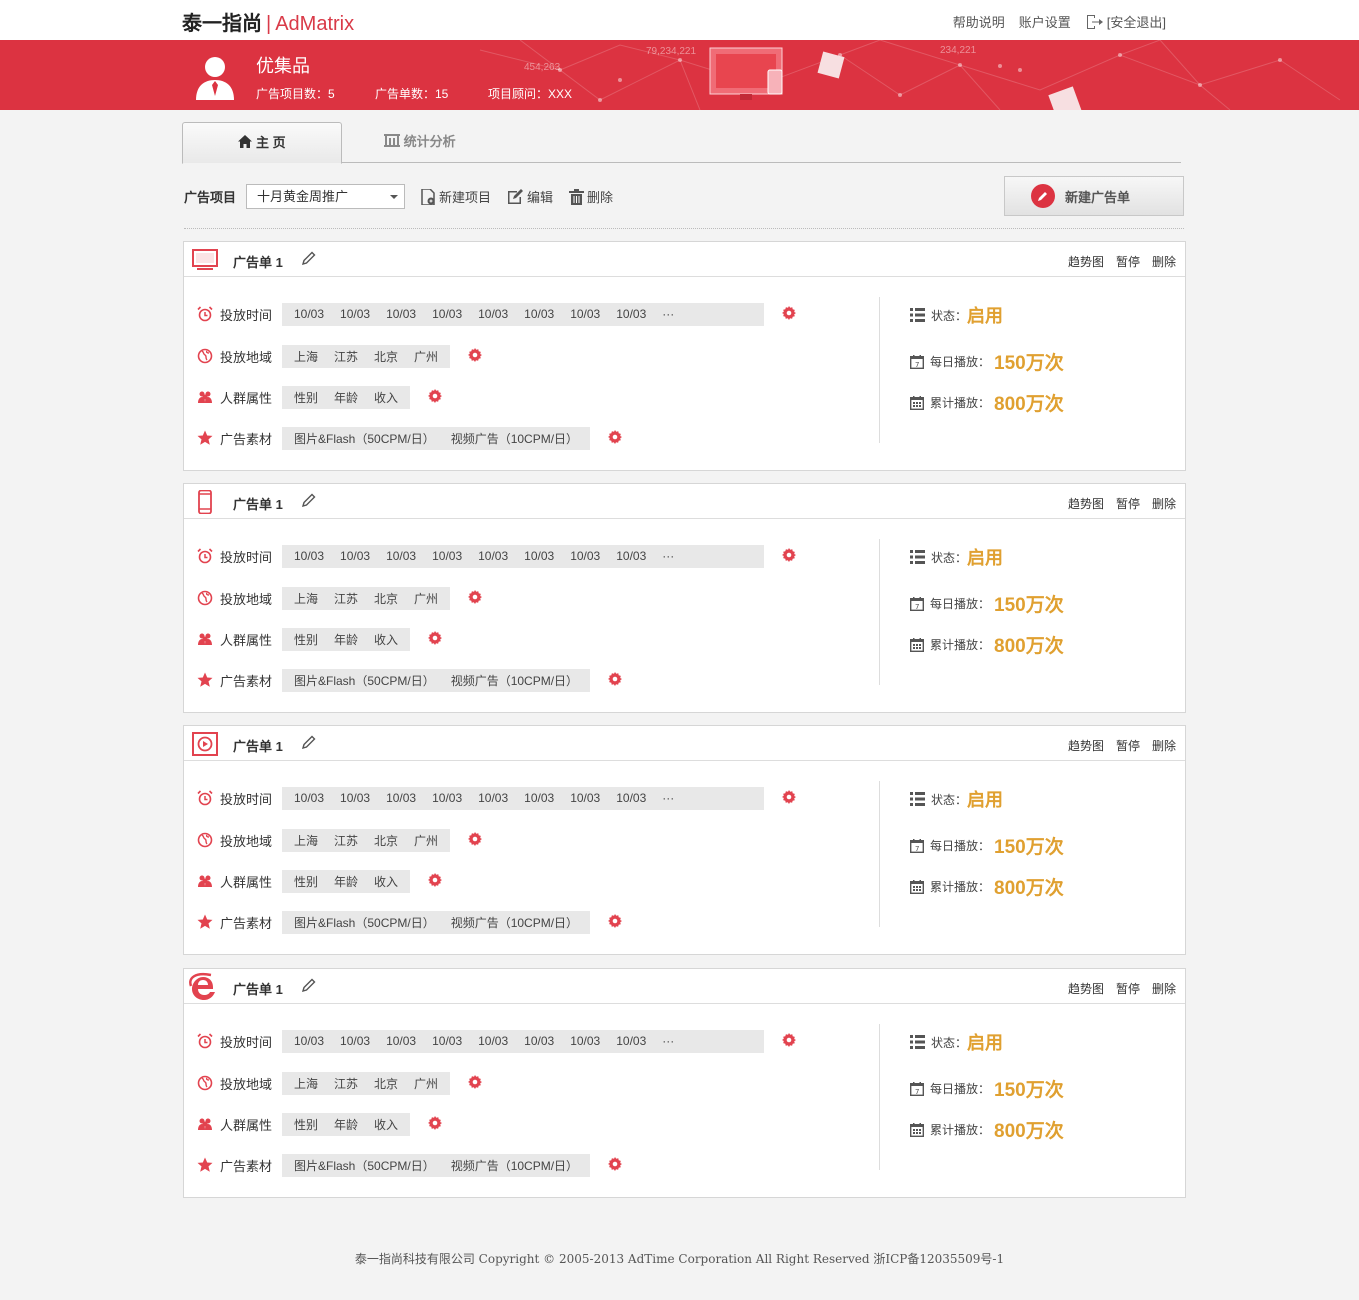 The image size is (1359, 1300). Describe the element at coordinates (1094, 196) in the screenshot. I see `new-ad-button: 新建广告单` at that location.